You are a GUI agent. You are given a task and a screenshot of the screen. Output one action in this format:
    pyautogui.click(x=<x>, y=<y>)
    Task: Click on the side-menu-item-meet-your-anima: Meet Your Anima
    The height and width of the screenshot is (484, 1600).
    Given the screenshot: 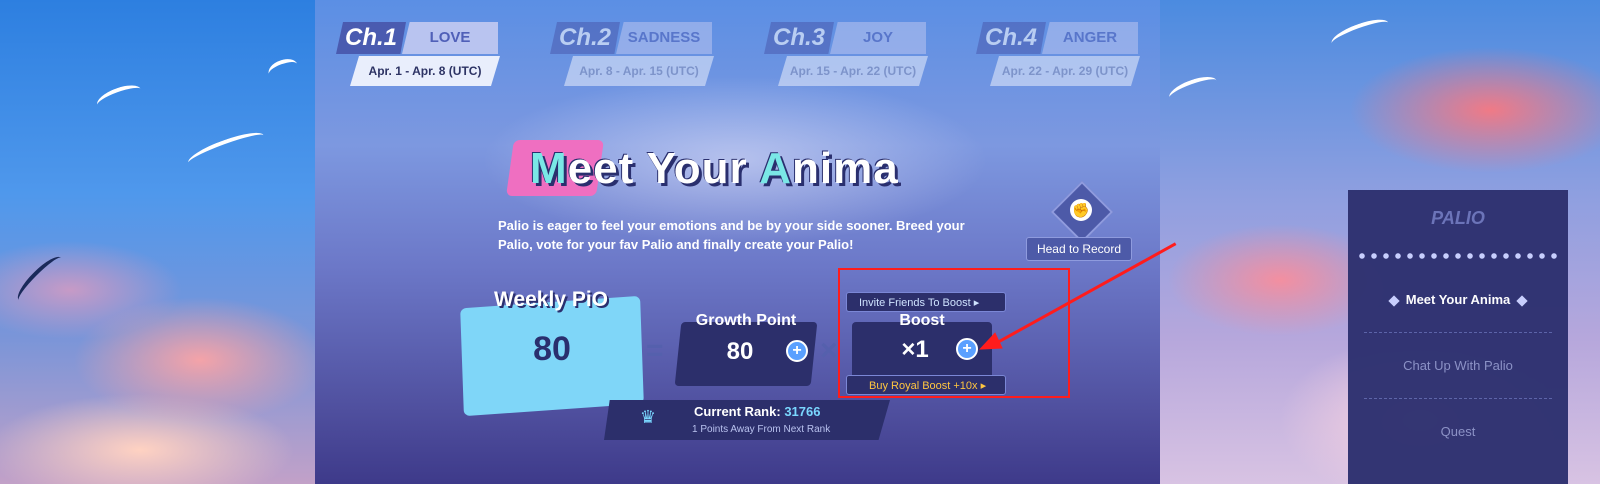 What is the action you would take?
    pyautogui.click(x=1458, y=300)
    